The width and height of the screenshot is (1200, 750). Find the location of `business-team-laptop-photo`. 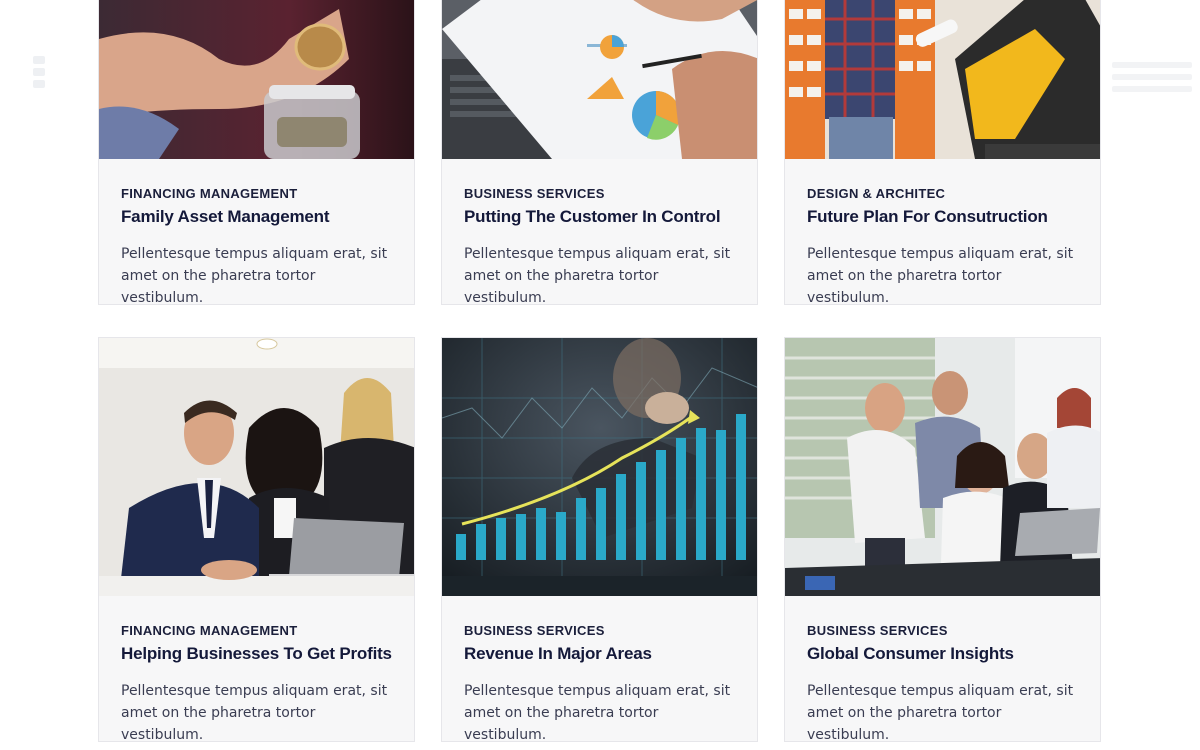

business-team-laptop-photo is located at coordinates (256, 467).